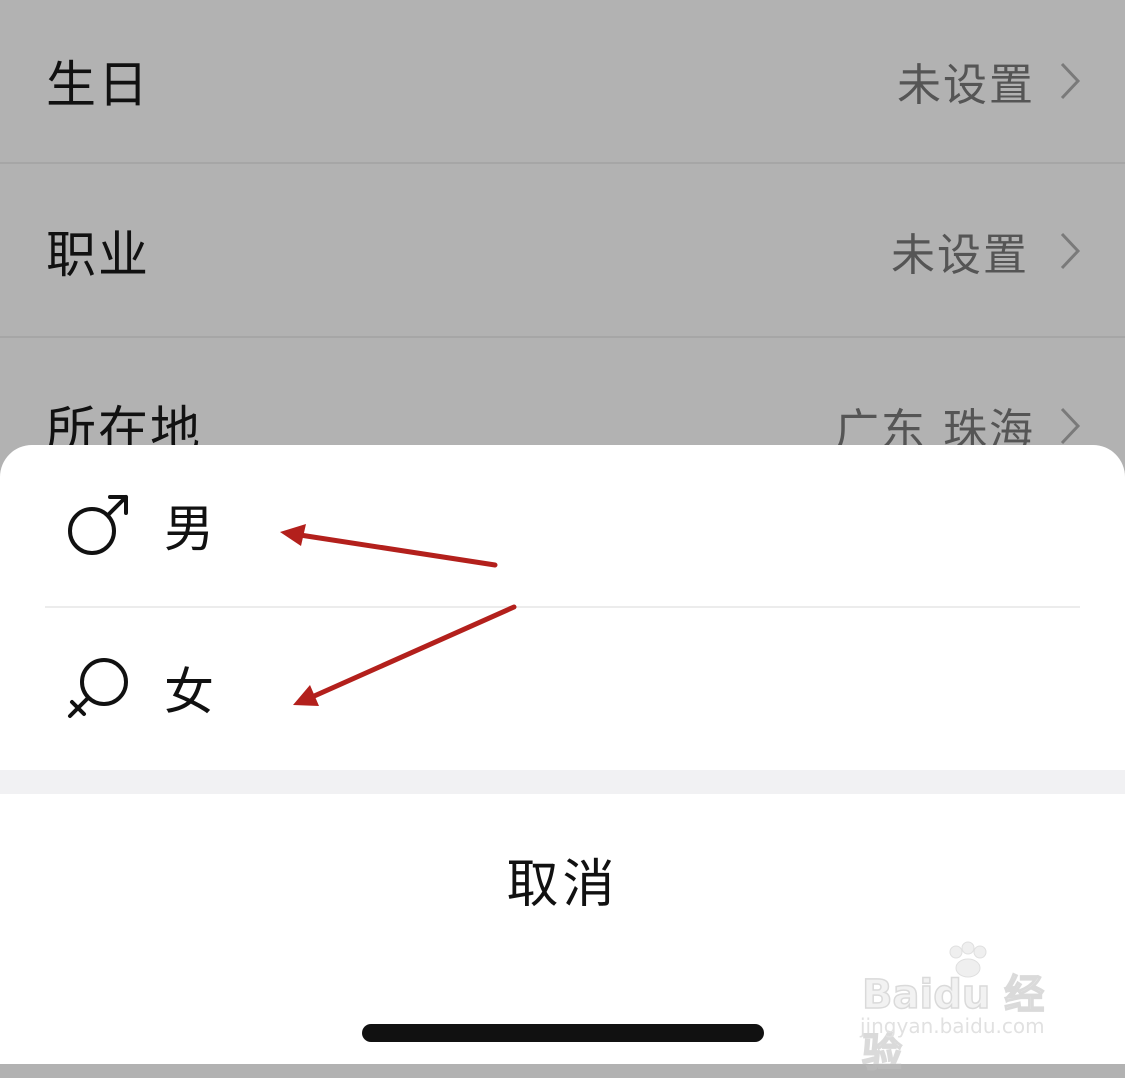  What do you see at coordinates (98, 525) in the screenshot?
I see `male-icon` at bounding box center [98, 525].